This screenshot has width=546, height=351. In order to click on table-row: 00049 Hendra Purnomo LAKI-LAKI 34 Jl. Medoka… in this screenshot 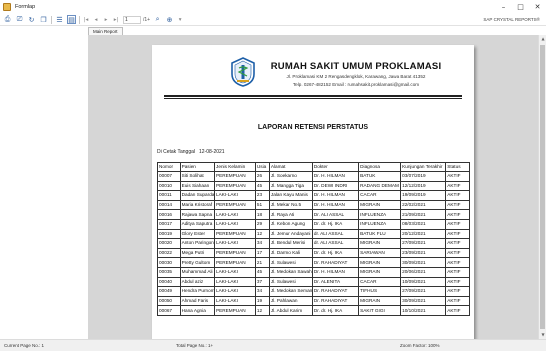, I will do `click(313, 291)`.